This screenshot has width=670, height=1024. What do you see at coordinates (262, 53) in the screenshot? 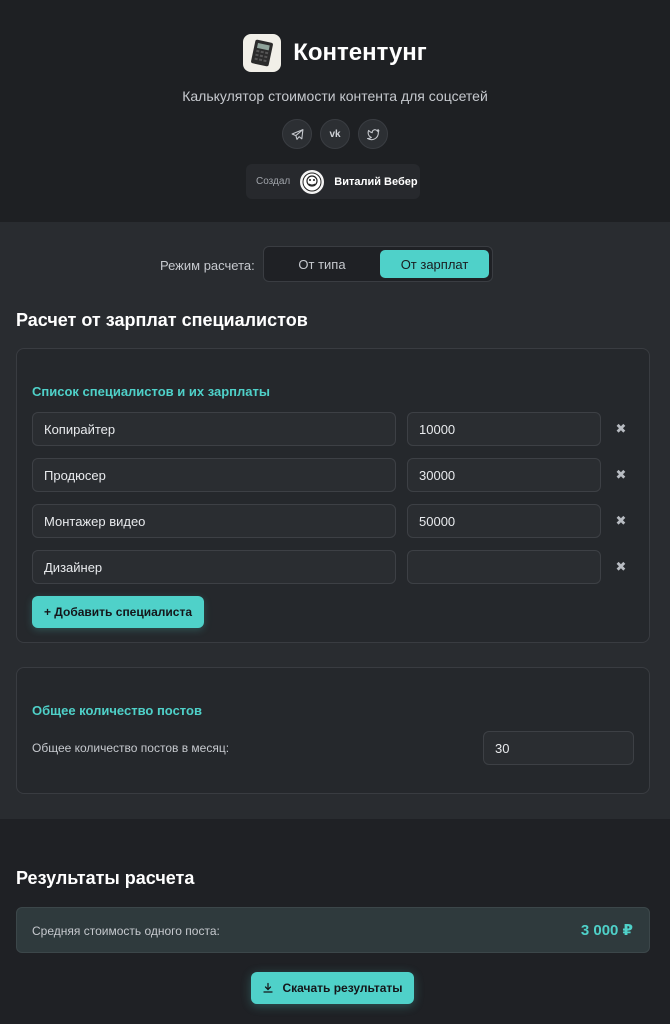
I see `calculator-logo-icon` at bounding box center [262, 53].